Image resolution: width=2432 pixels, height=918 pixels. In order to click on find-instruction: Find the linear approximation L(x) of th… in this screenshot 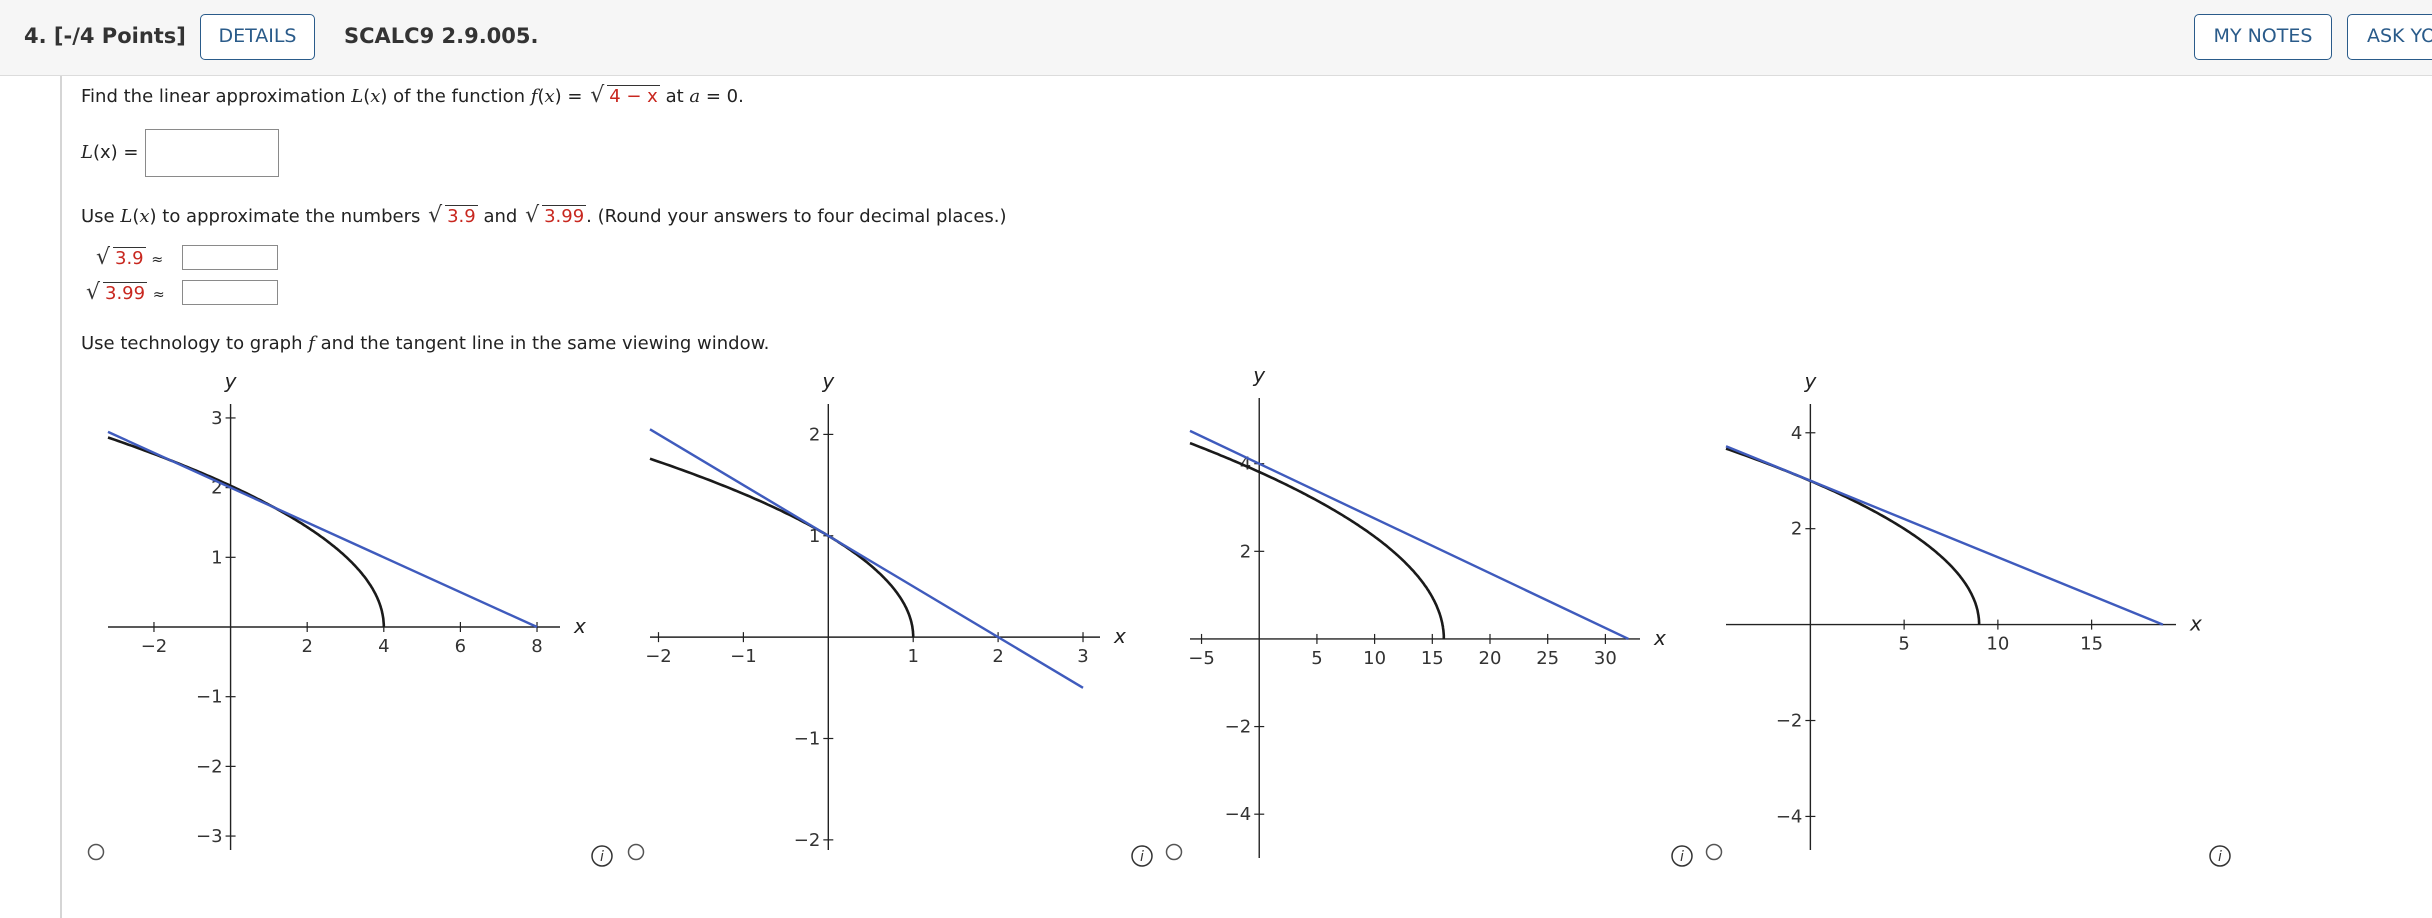, I will do `click(412, 95)`.